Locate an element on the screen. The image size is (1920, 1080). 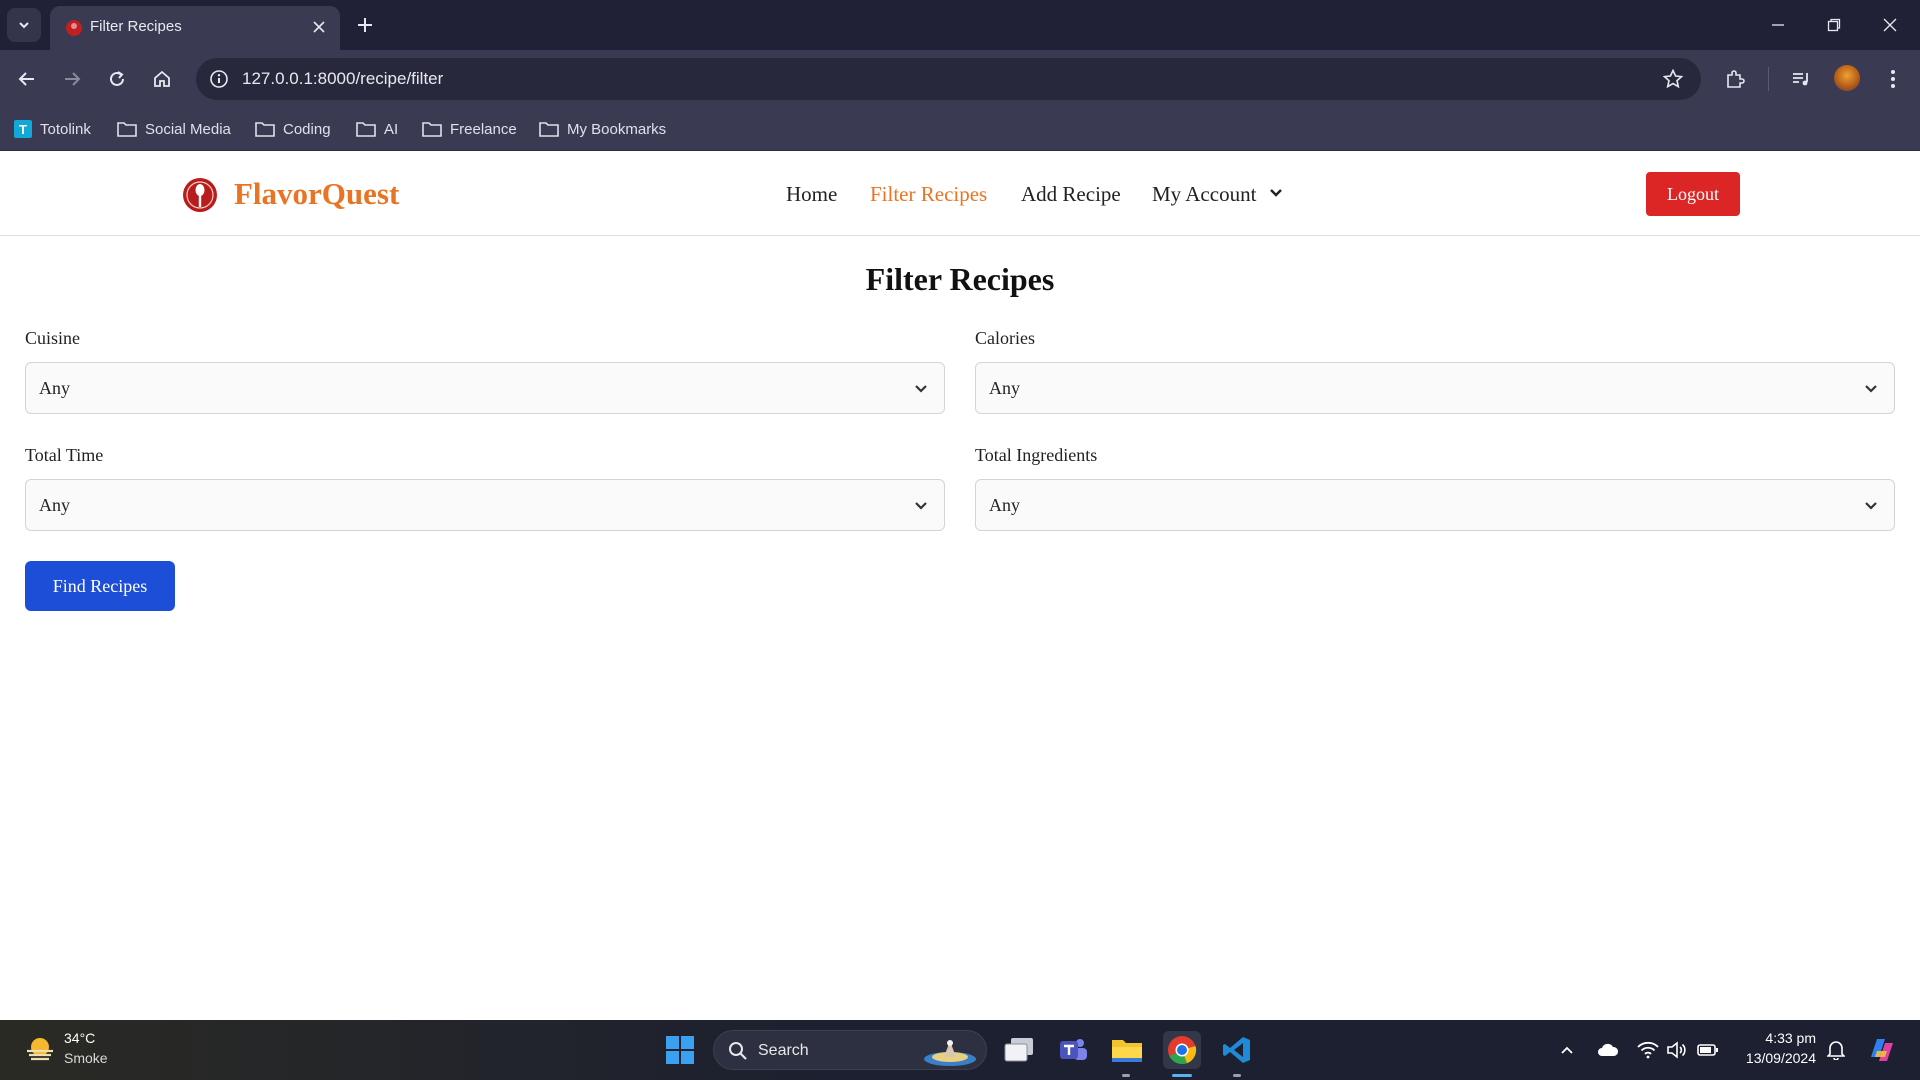
site-info-icon is located at coordinates (219, 79).